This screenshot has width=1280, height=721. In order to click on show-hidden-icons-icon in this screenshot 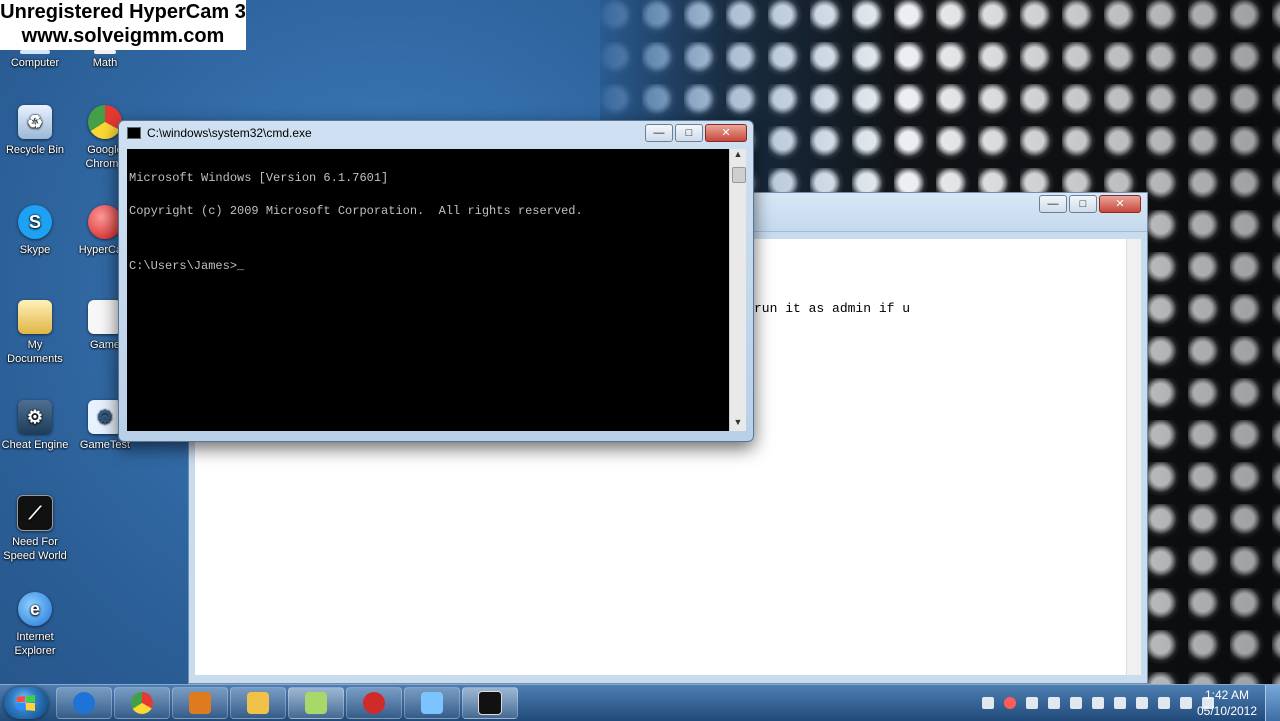, I will do `click(1120, 703)`.